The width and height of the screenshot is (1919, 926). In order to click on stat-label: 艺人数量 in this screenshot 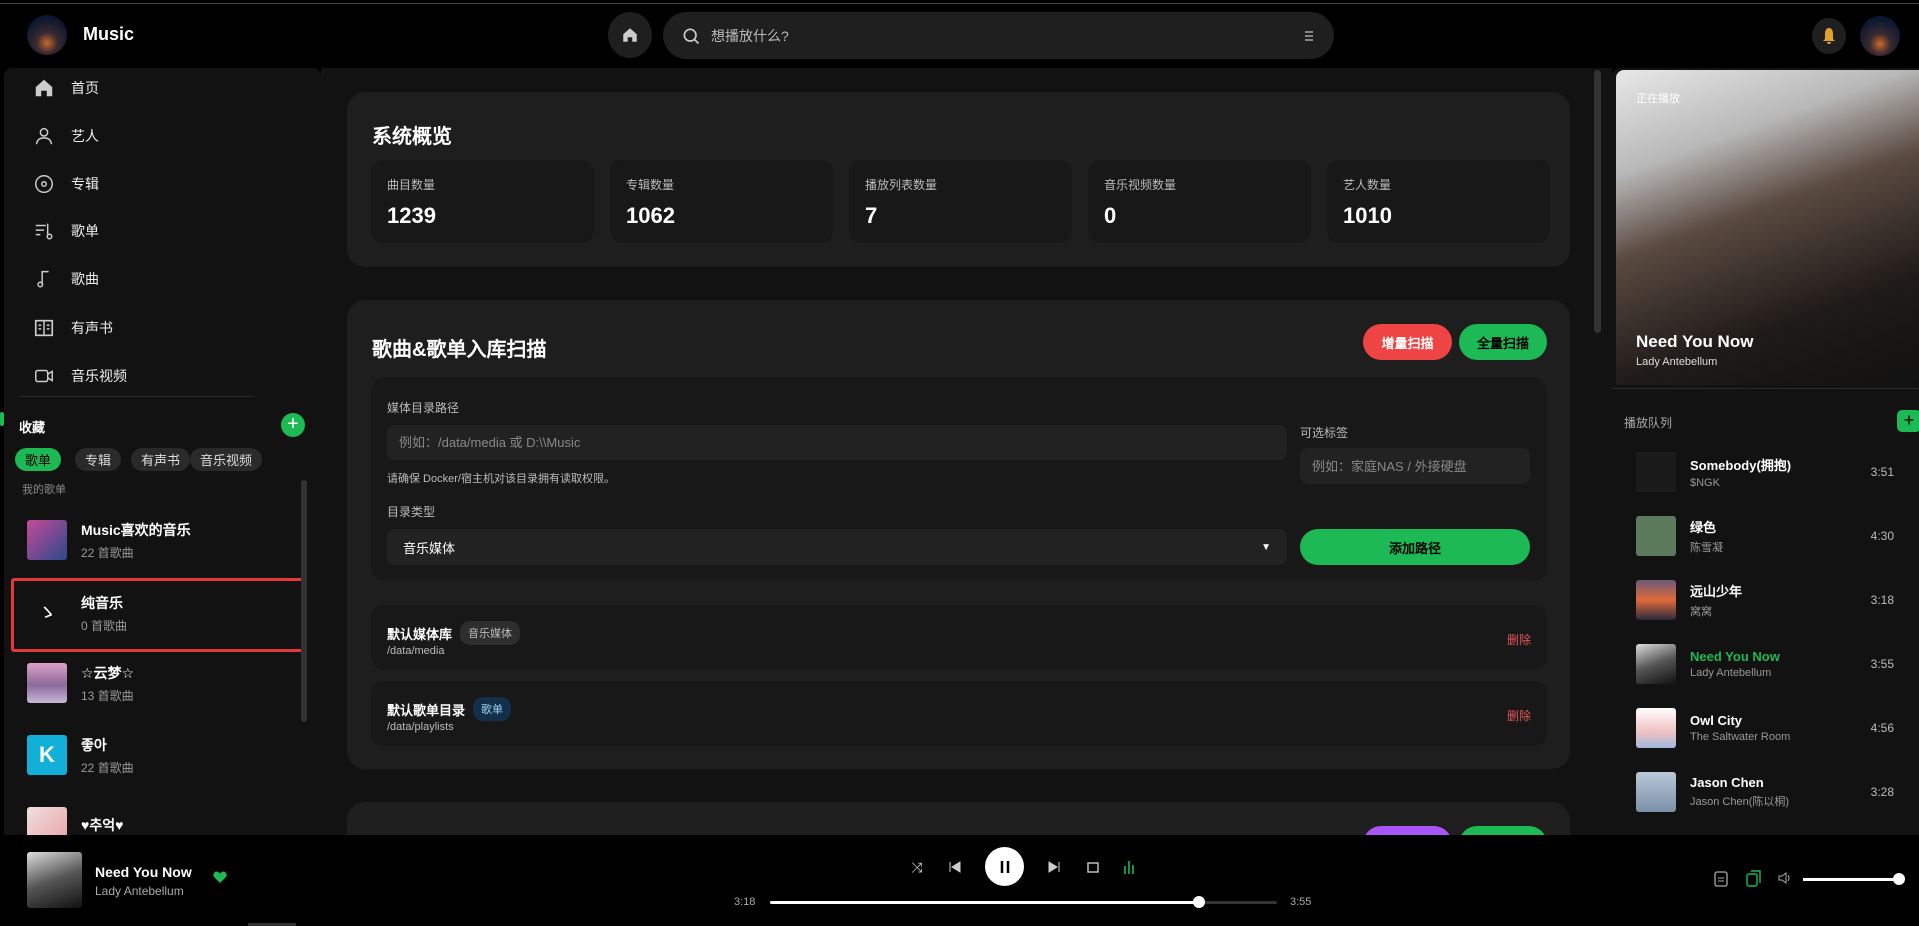, I will do `click(1367, 185)`.